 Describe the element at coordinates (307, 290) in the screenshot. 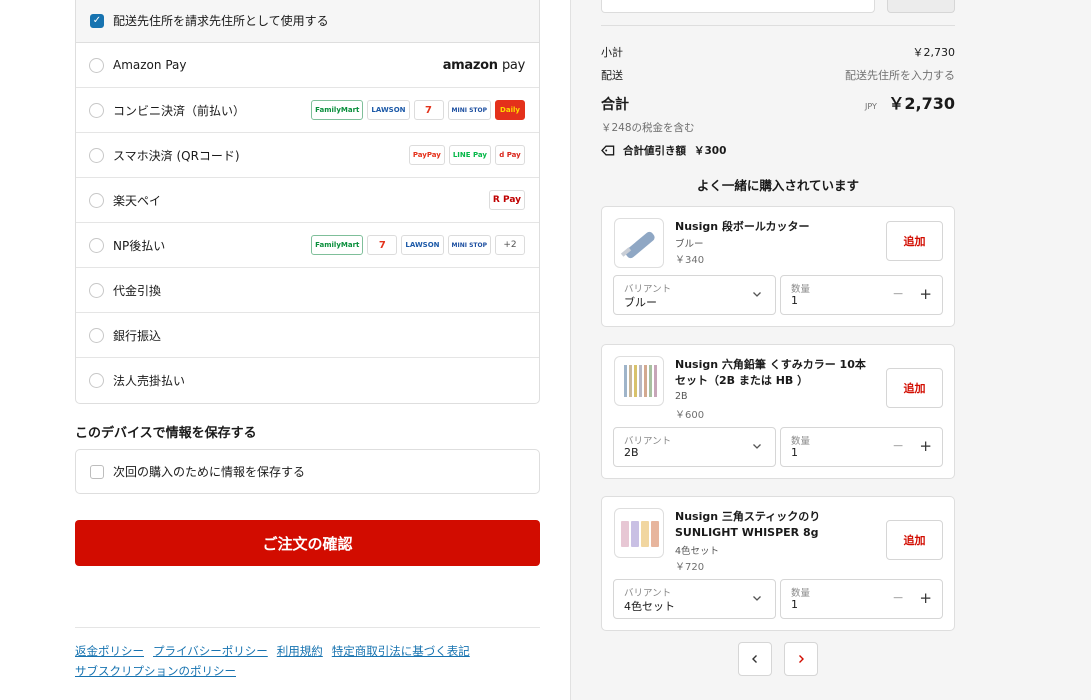

I see `payment-option-cod: 代金引換` at that location.